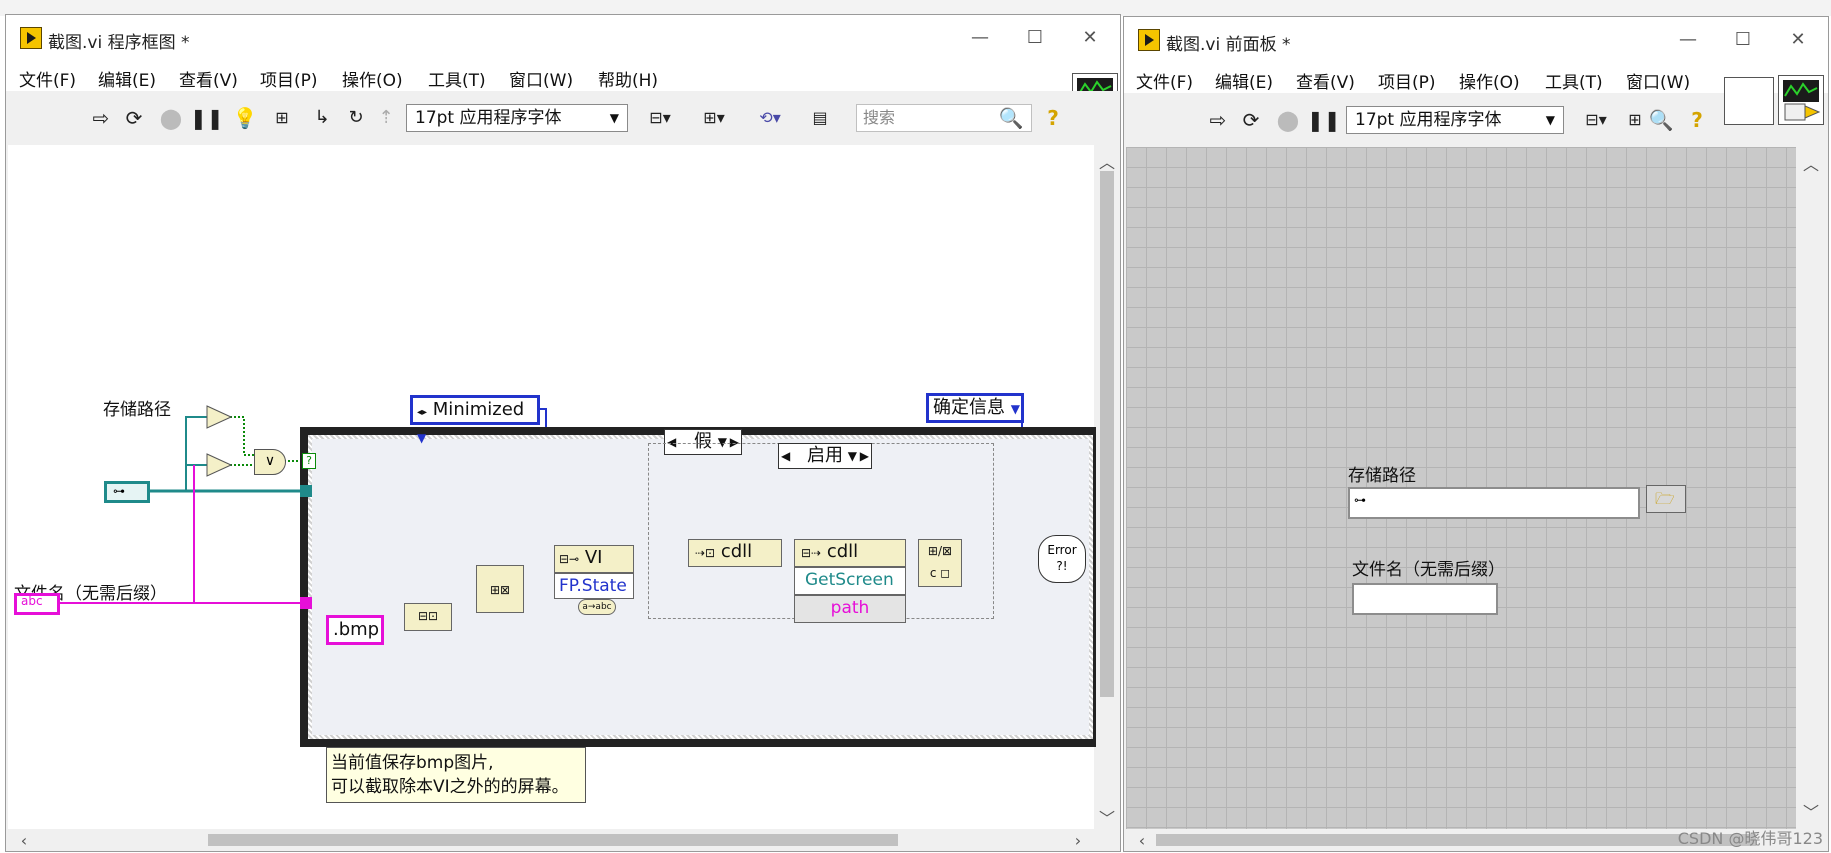 This screenshot has width=1831, height=853. I want to click on step-into-icon: ↳, so click(322, 118).